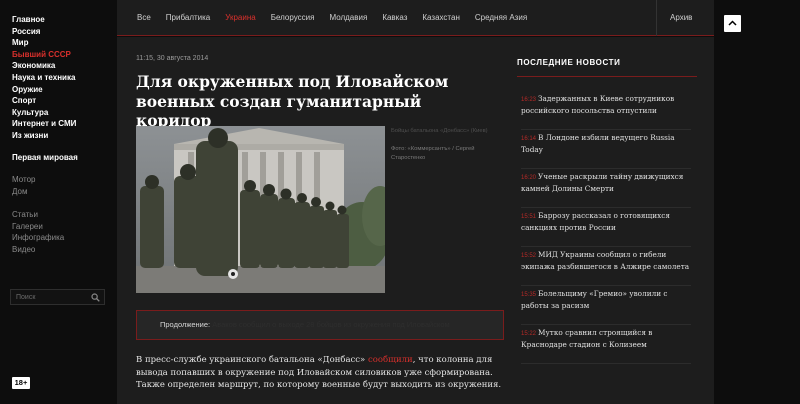 The width and height of the screenshot is (800, 404). What do you see at coordinates (529, 217) in the screenshot?
I see `news-time: 15:51` at bounding box center [529, 217].